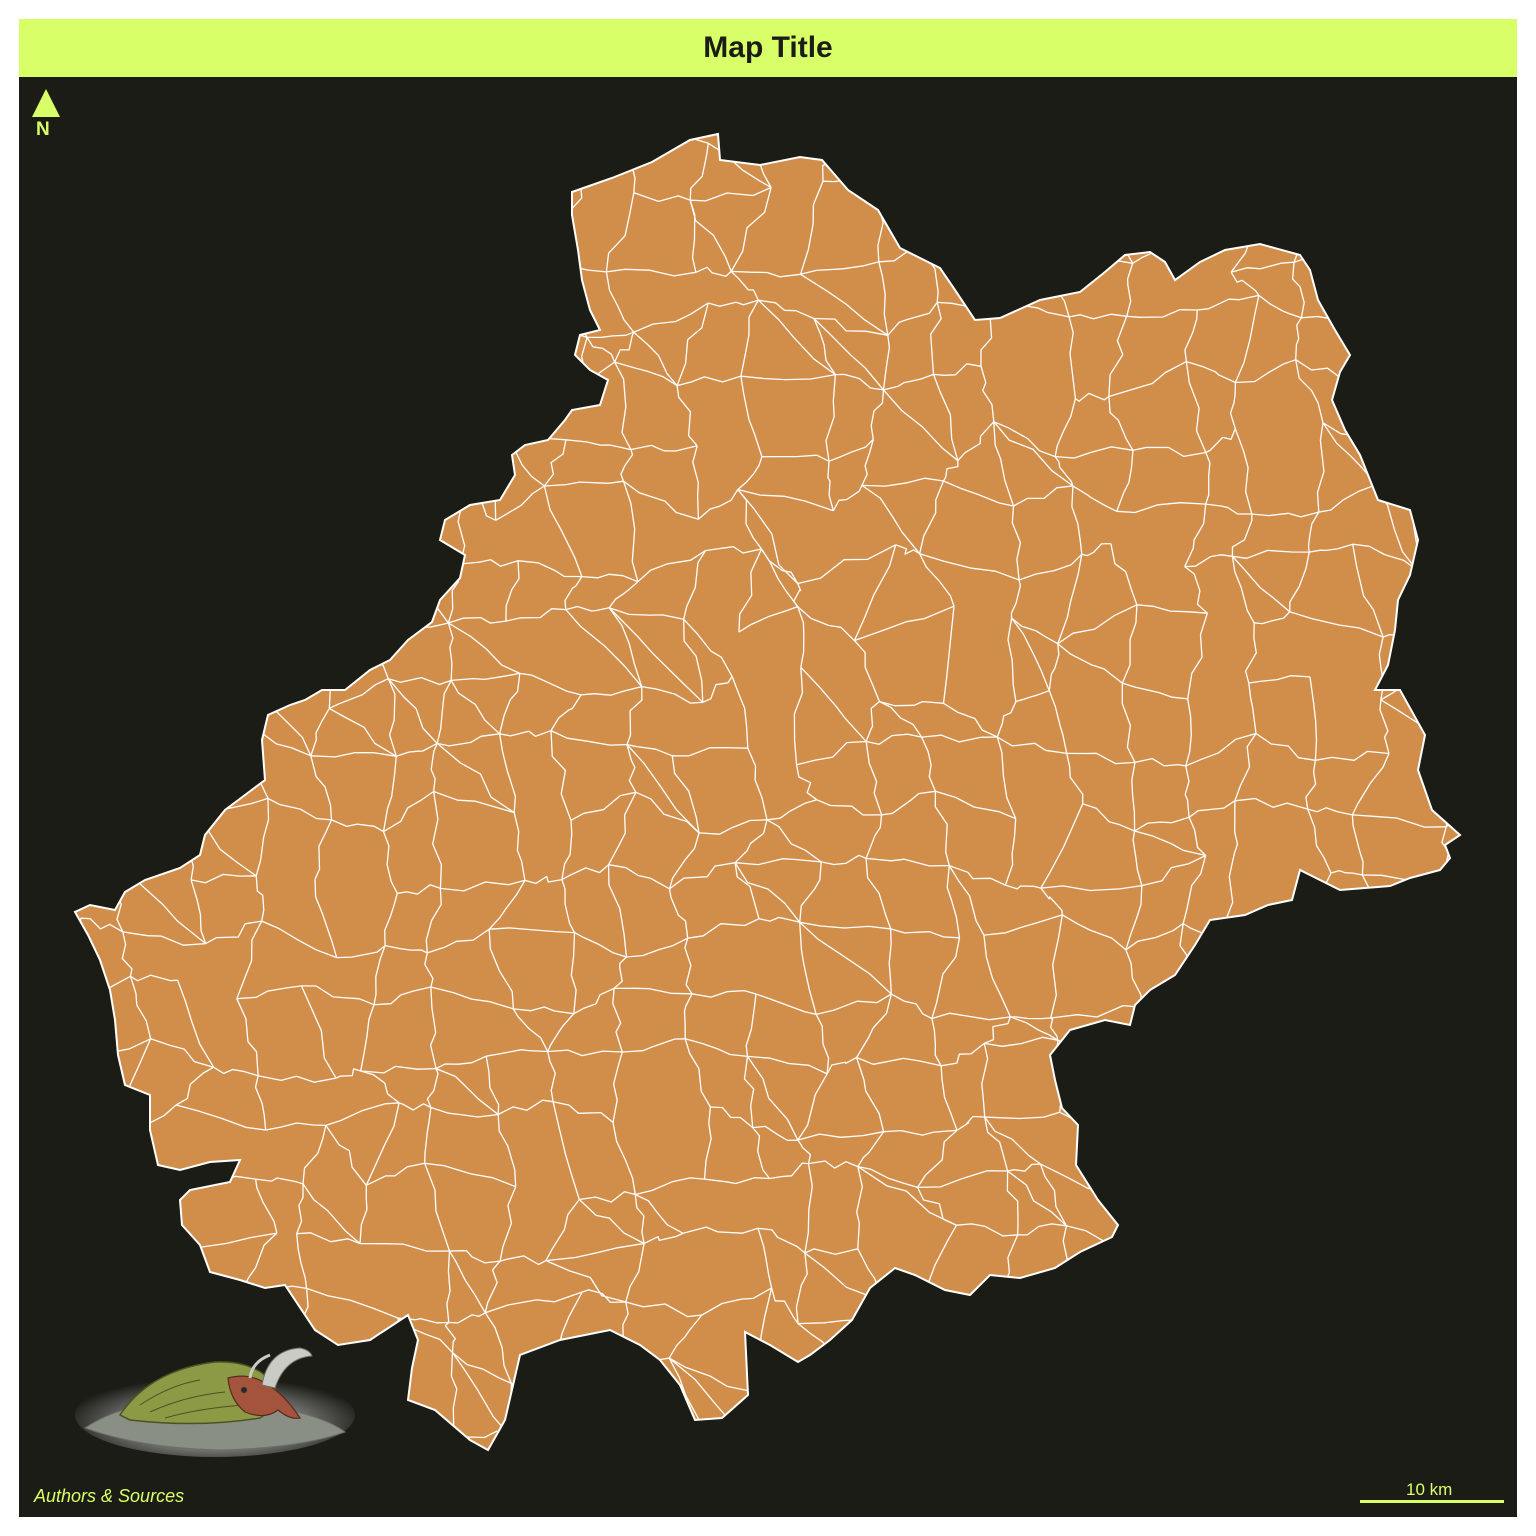  I want to click on north-arrow-icon, so click(46, 103).